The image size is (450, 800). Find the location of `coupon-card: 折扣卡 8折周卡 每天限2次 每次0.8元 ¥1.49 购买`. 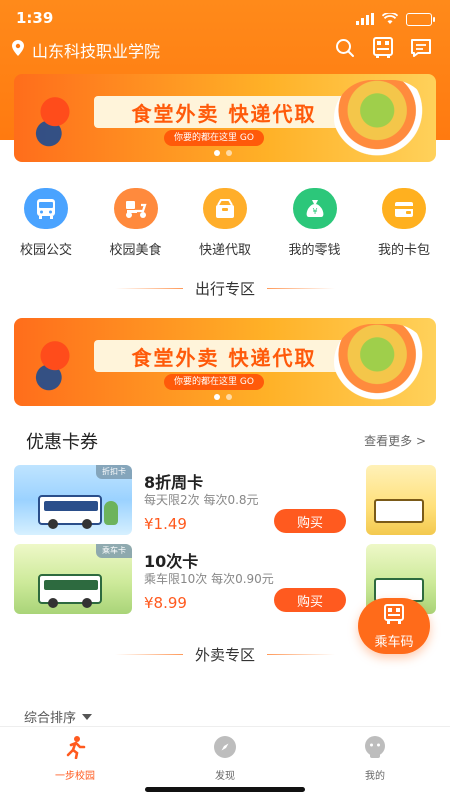

coupon-card: 折扣卡 8折周卡 每天限2次 每次0.8元 ¥1.49 购买 is located at coordinates (184, 501).